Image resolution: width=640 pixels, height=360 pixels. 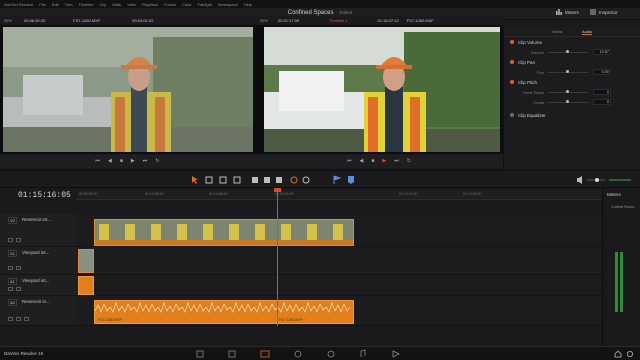 I want to click on tab-audio: Audio, so click(x=587, y=32).